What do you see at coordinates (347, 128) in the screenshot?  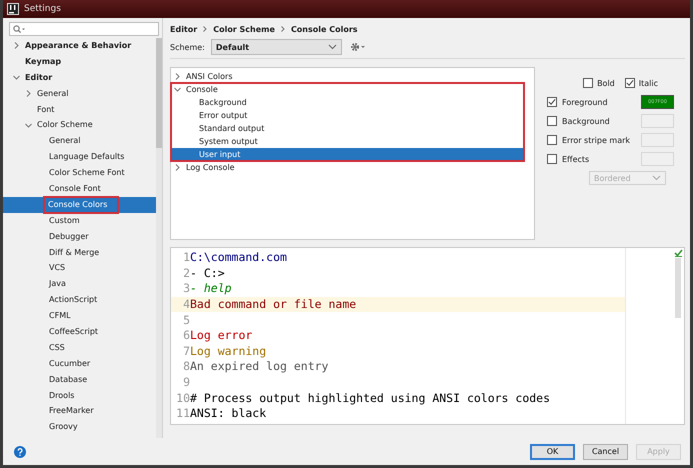 I see `tree-item: Standard output` at bounding box center [347, 128].